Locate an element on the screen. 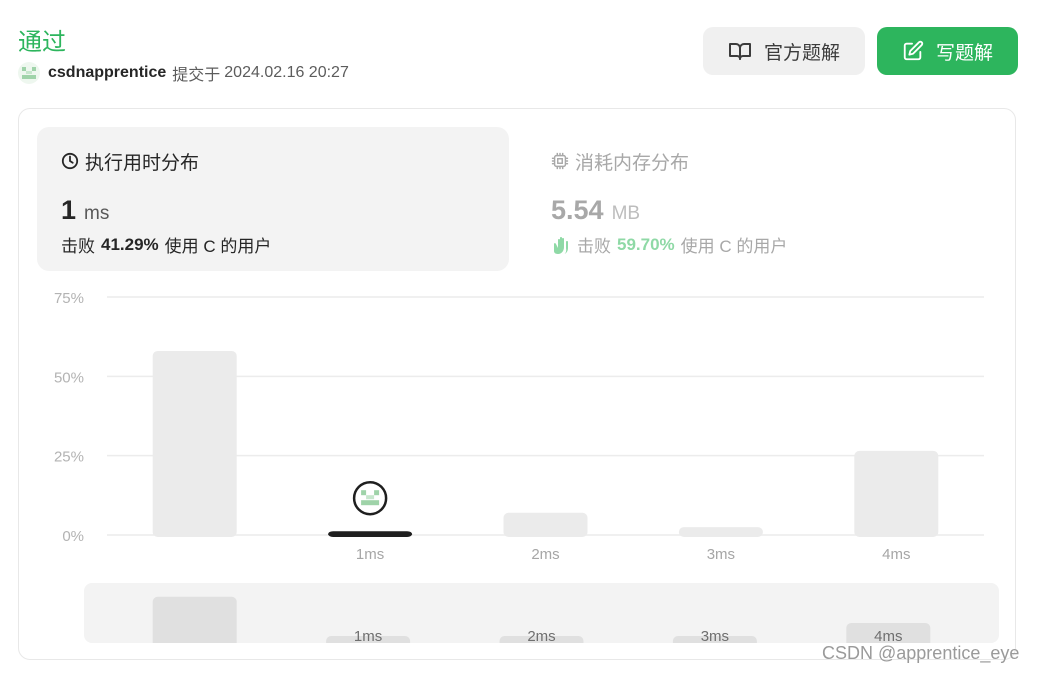 Image resolution: width=1040 pixels, height=673 pixels. y-tick-label: 50% is located at coordinates (69, 377).